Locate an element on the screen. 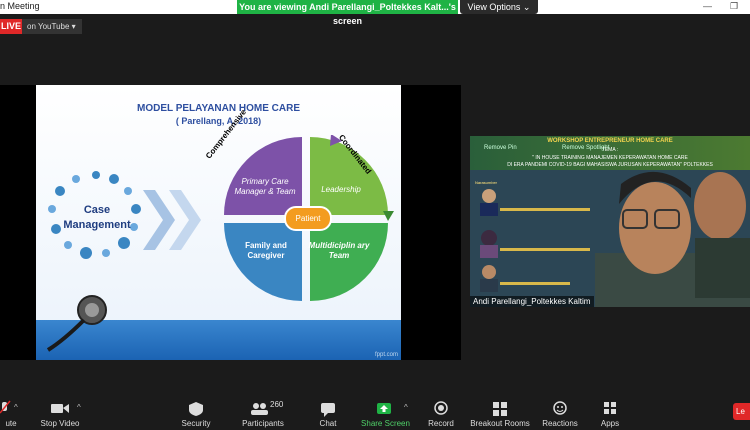 This screenshot has width=750, height=430. apps-icon is located at coordinates (610, 408).